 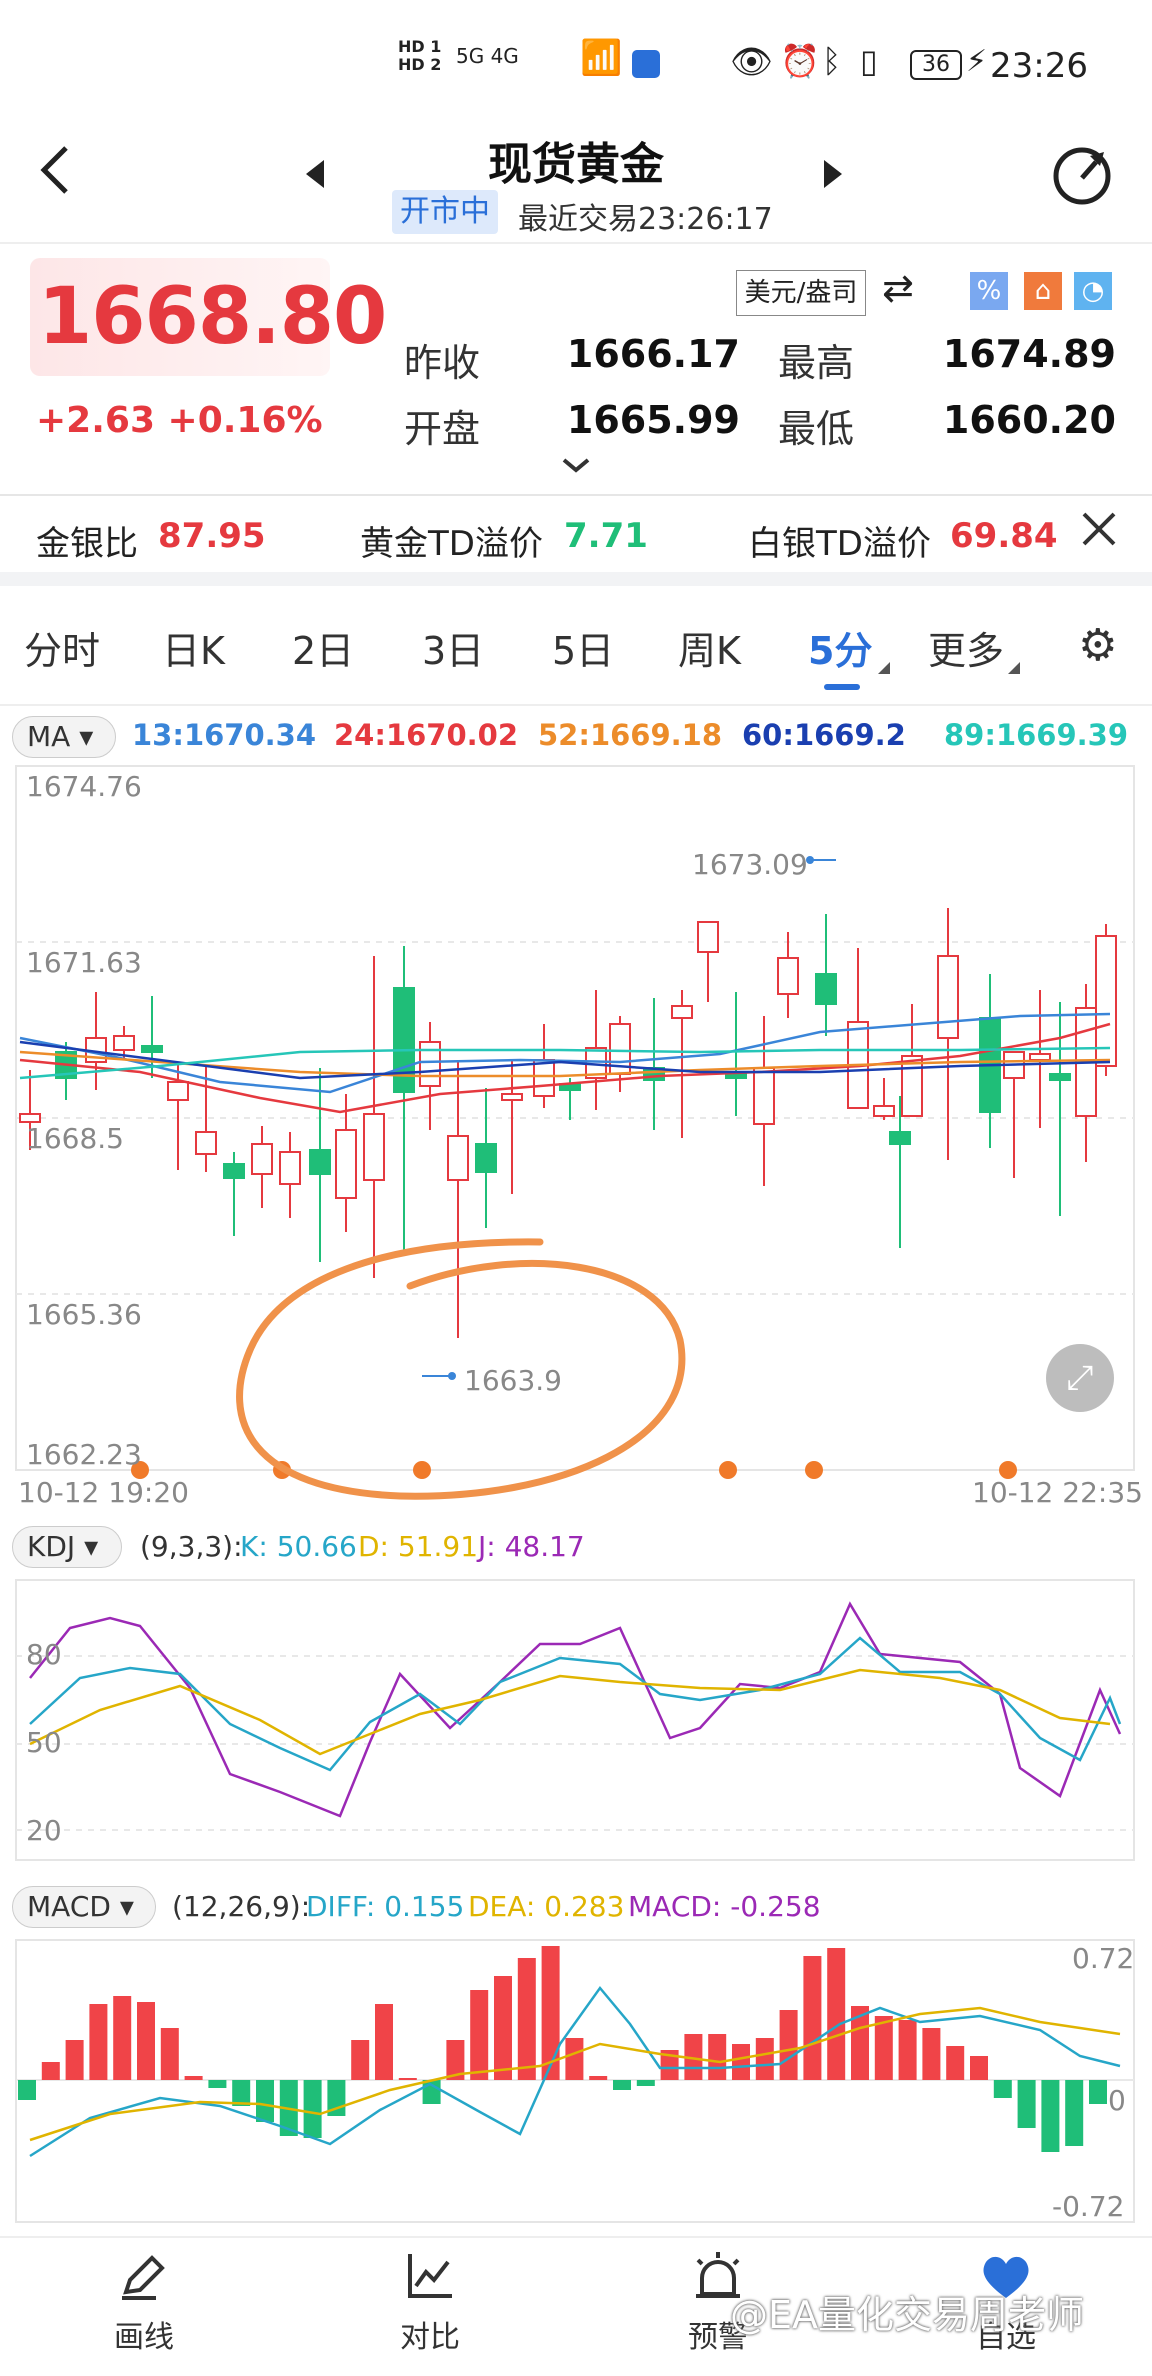 What do you see at coordinates (1088, 2206) in the screenshot?
I see `macd-y-label: -0.72` at bounding box center [1088, 2206].